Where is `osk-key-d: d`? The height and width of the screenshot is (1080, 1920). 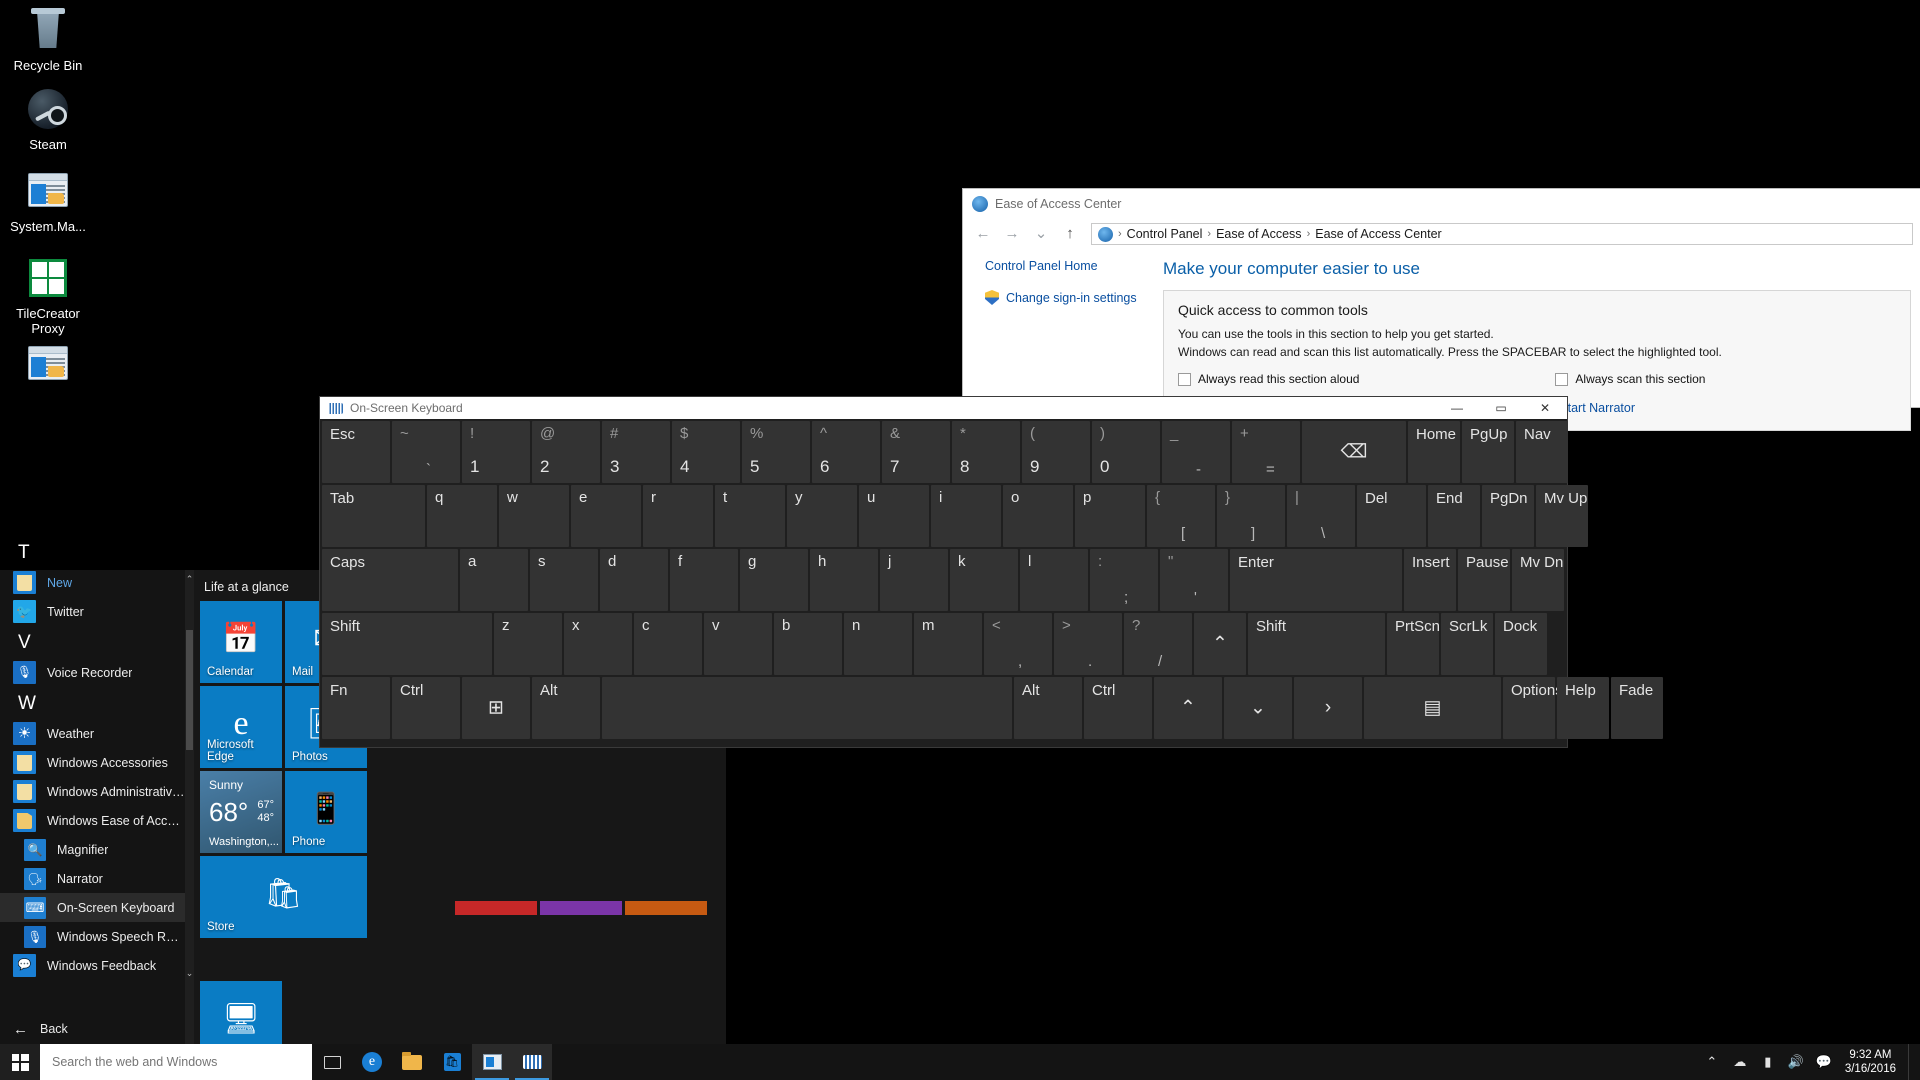
osk-key-d: d is located at coordinates (634, 580).